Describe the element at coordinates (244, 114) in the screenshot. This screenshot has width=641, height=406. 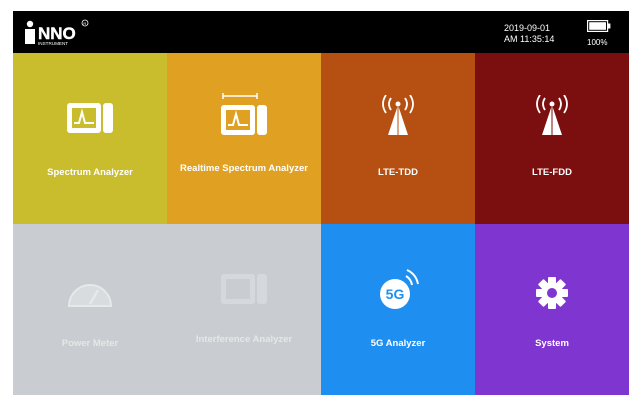
I see `realtime-spectrum-icon` at that location.